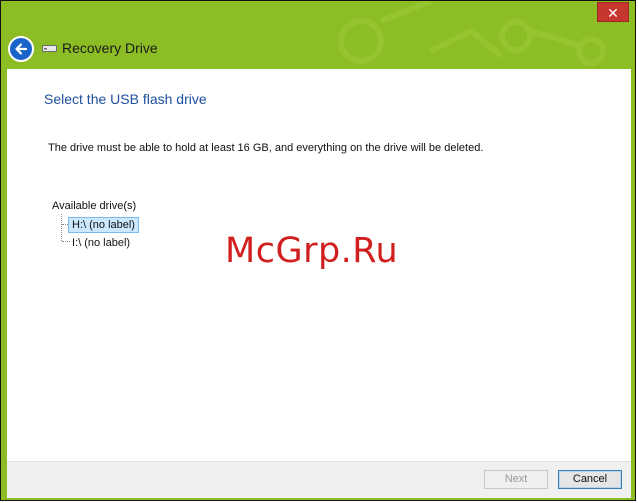 Image resolution: width=638 pixels, height=503 pixels. Describe the element at coordinates (61, 227) in the screenshot. I see `tree-line` at that location.